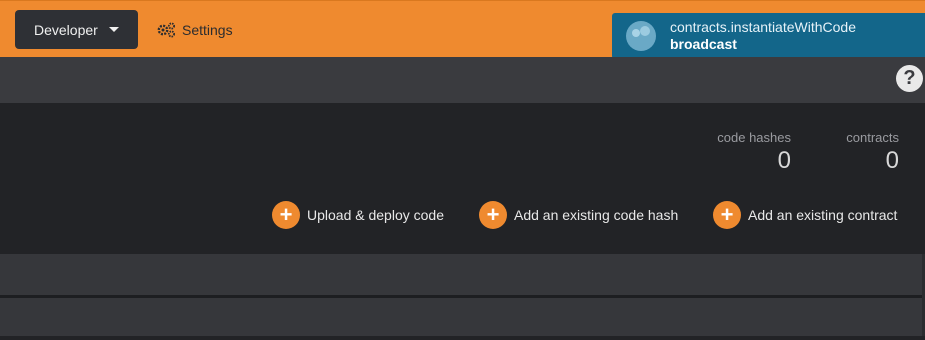 This screenshot has height=340, width=925. What do you see at coordinates (768, 36) in the screenshot?
I see `transaction-status-toast: contracts.instantiateWithCode broadcast` at bounding box center [768, 36].